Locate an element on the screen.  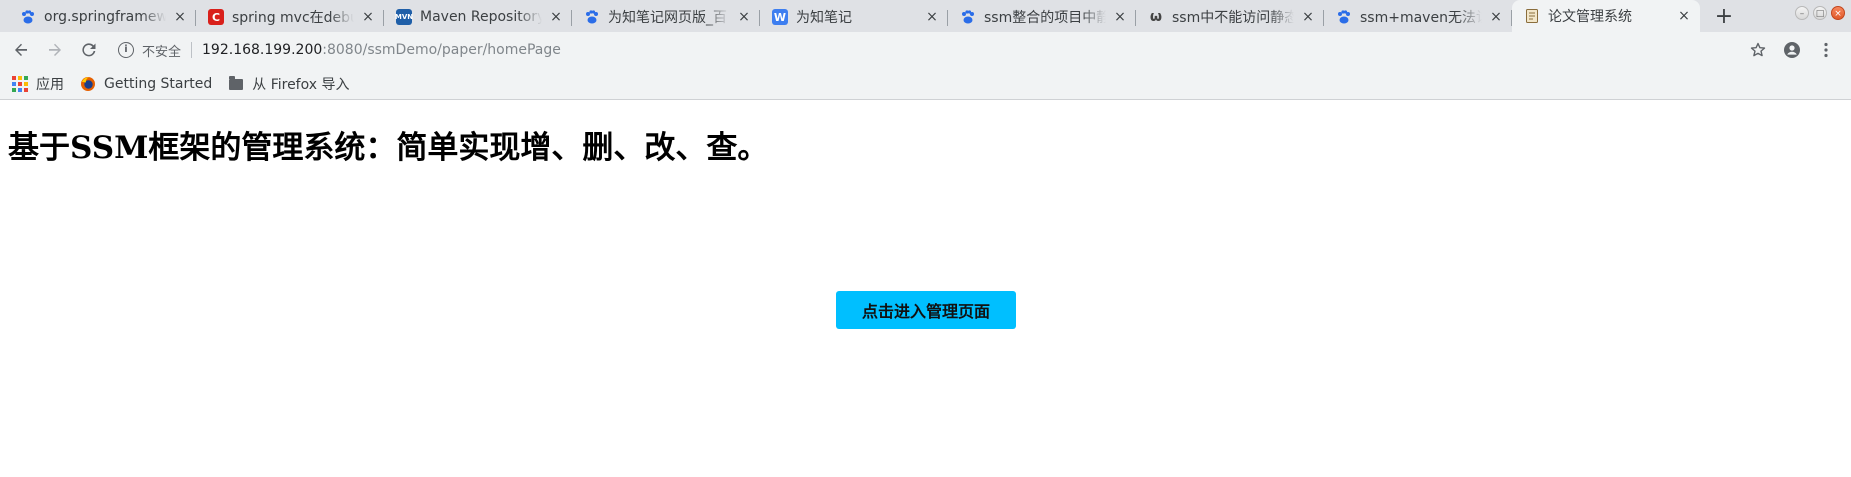
tab-1: C spring mvc在debu × is located at coordinates (290, 17).